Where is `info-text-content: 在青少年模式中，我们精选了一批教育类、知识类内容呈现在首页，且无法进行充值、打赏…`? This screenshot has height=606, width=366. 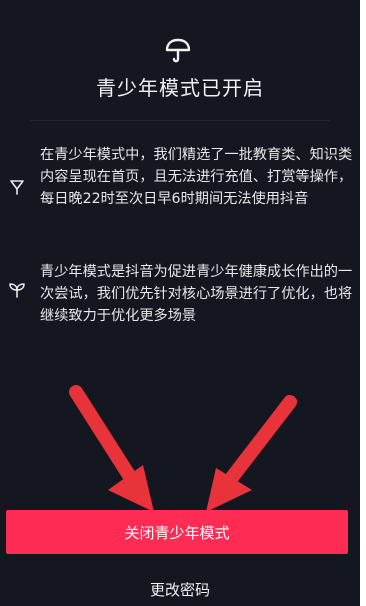 info-text-content: 在青少年模式中，我们精选了一批教育类、知识类内容呈现在首页，且无法进行充值、打赏… is located at coordinates (196, 177).